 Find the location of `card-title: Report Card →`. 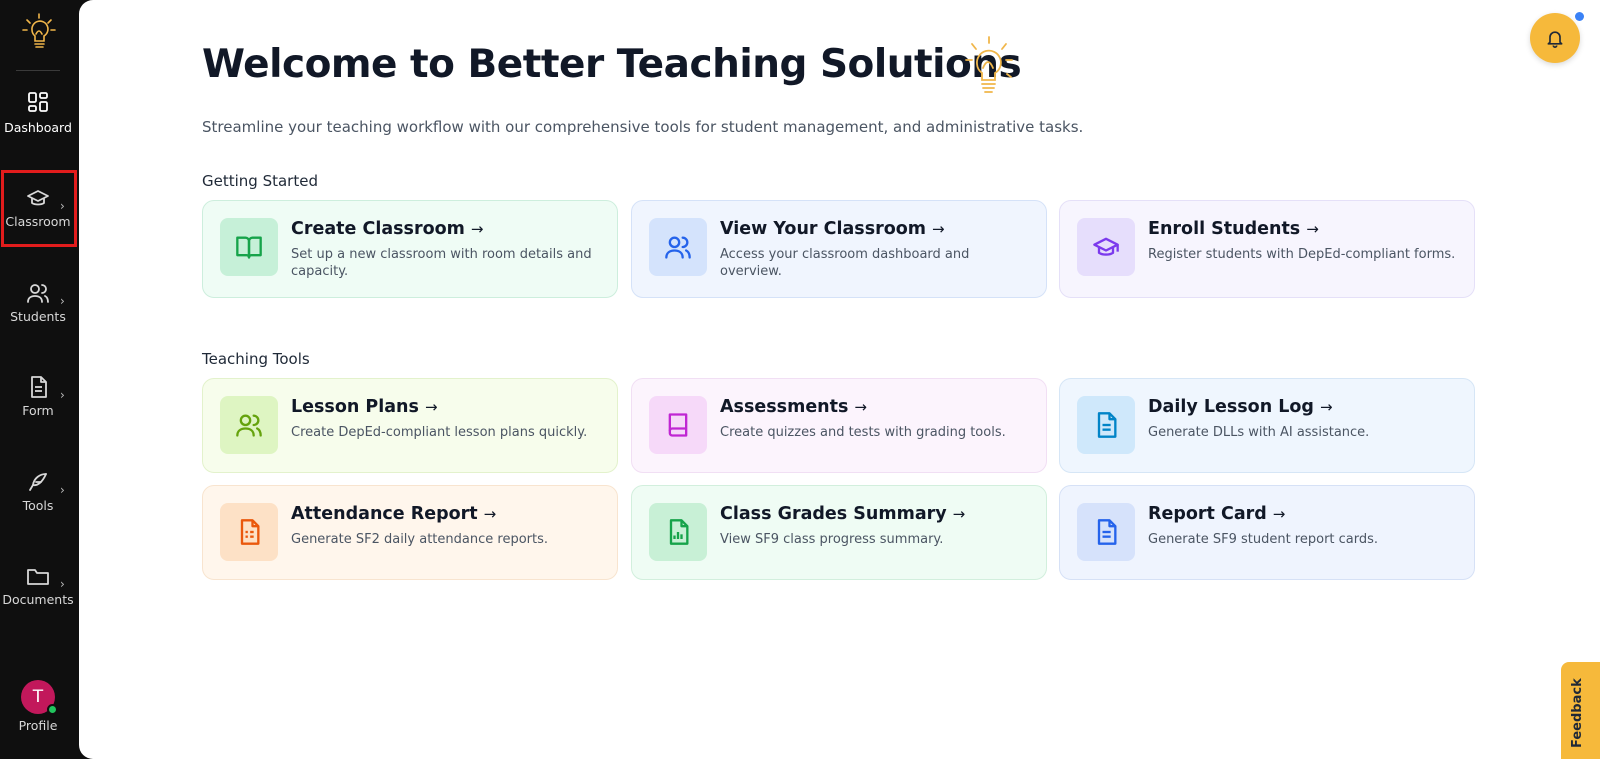

card-title: Report Card → is located at coordinates (1217, 514).